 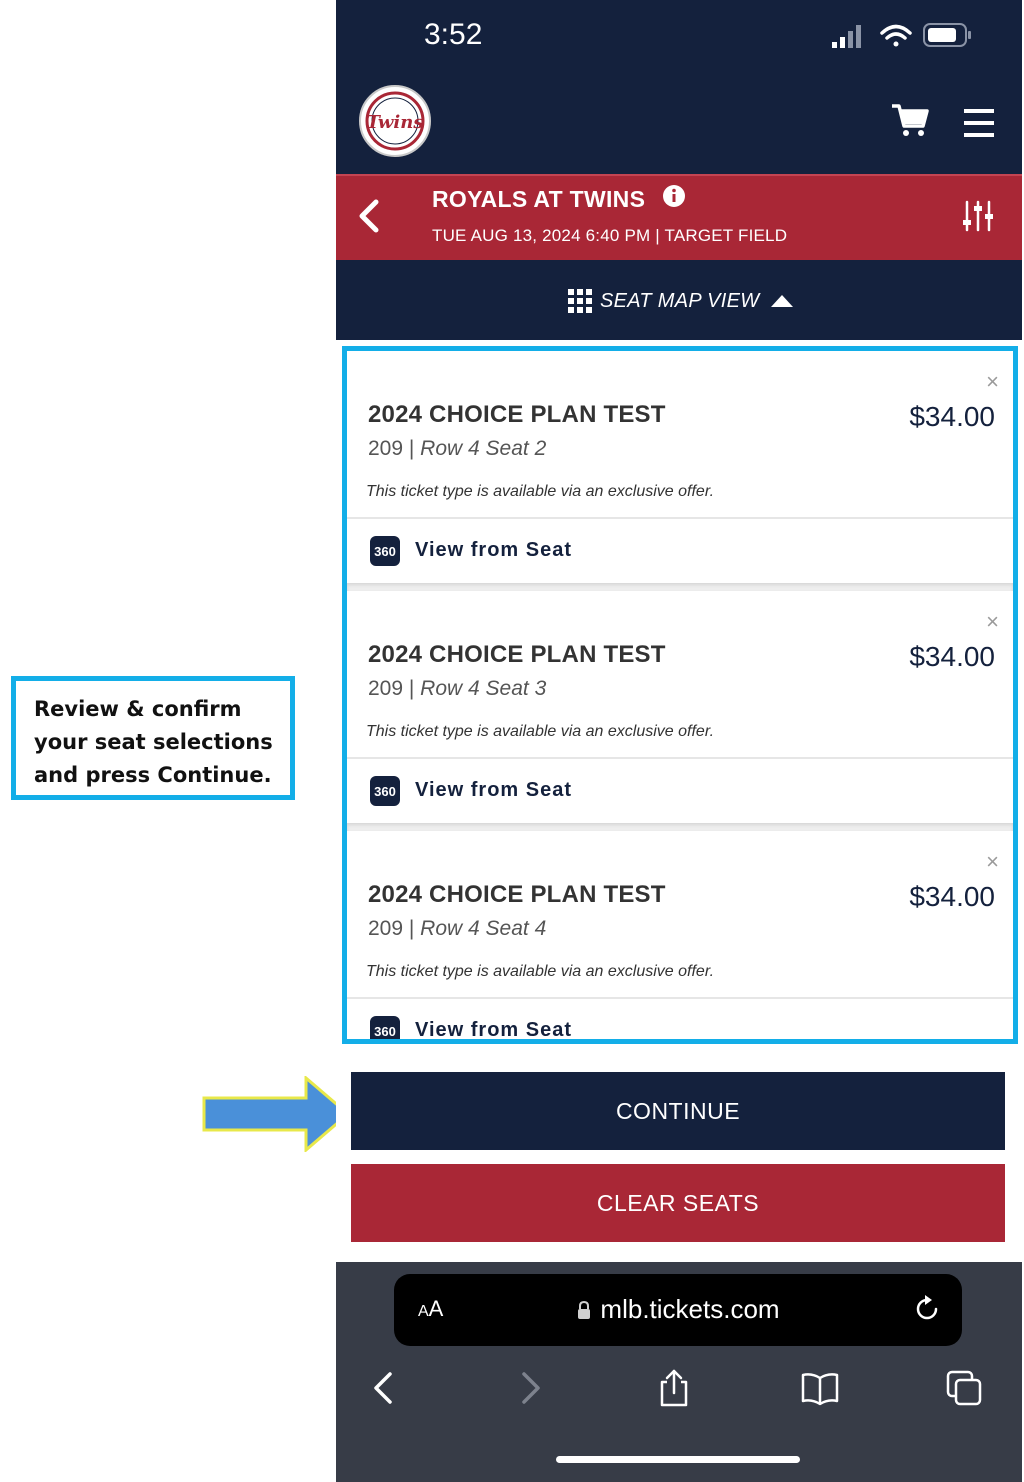 What do you see at coordinates (896, 35) in the screenshot?
I see `wifi-icon` at bounding box center [896, 35].